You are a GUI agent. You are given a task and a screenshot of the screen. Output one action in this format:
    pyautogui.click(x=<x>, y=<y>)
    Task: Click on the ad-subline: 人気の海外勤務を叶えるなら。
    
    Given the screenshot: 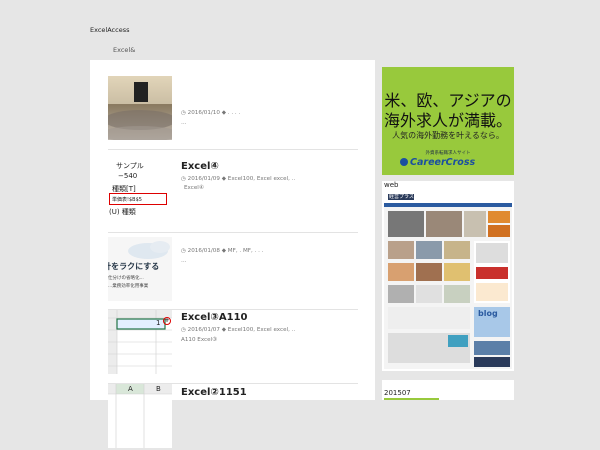 What is the action you would take?
    pyautogui.click(x=448, y=135)
    